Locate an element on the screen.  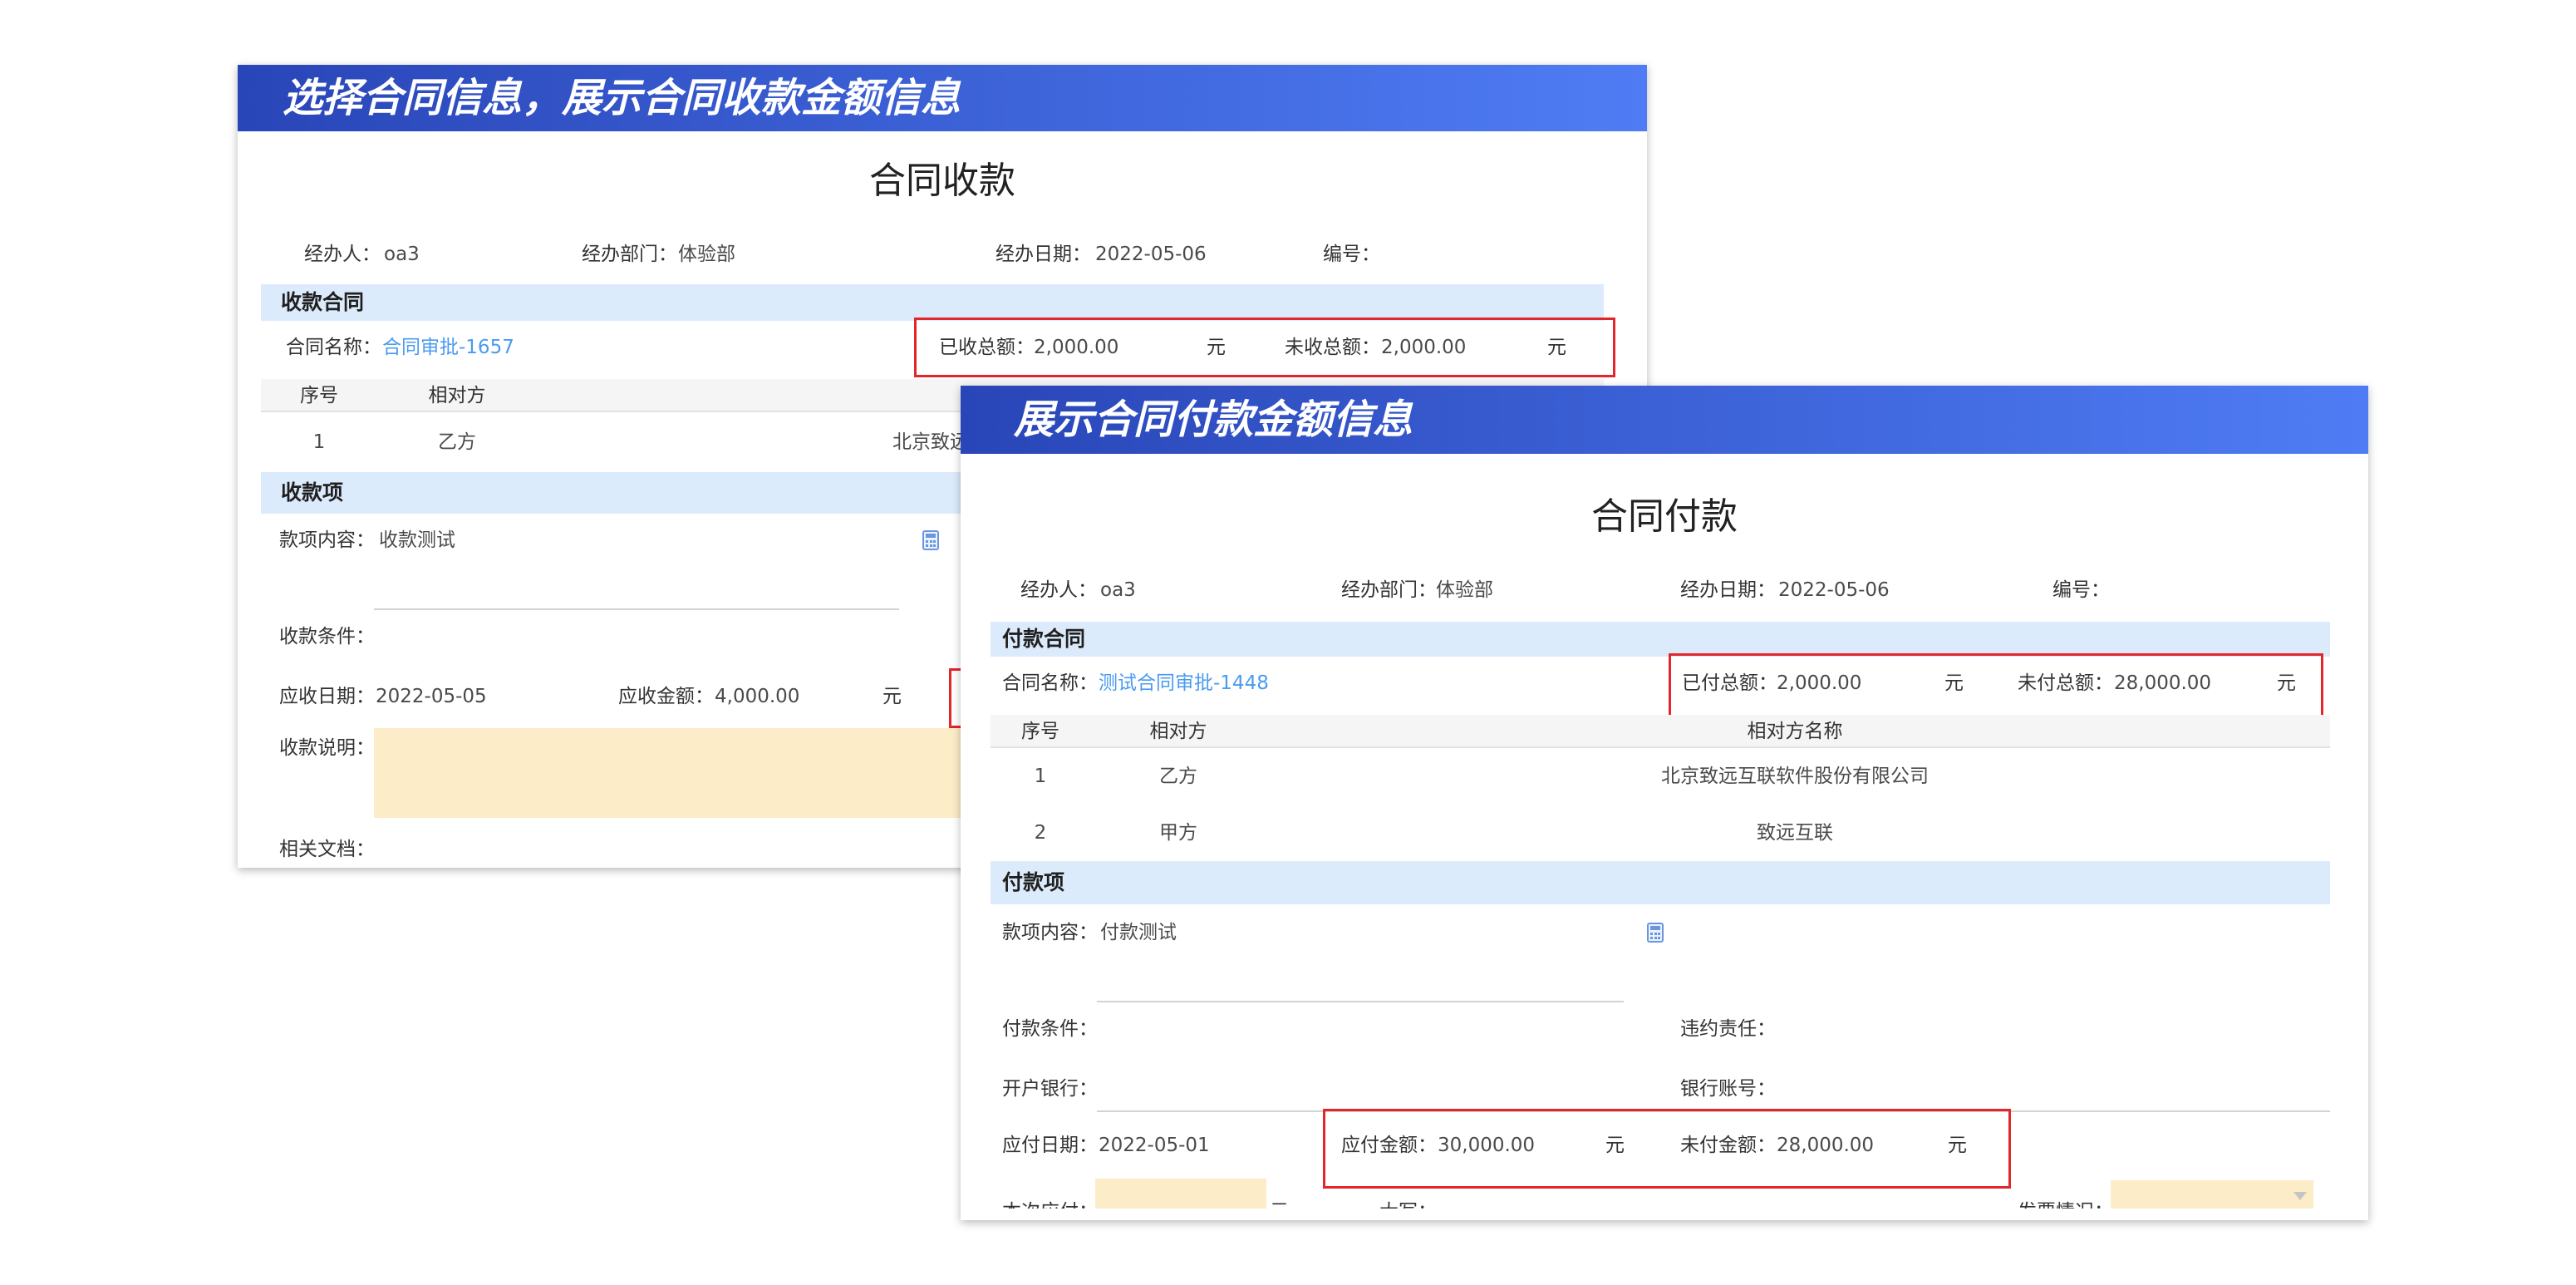
due-date-label: 应收日期： is located at coordinates (327, 696).